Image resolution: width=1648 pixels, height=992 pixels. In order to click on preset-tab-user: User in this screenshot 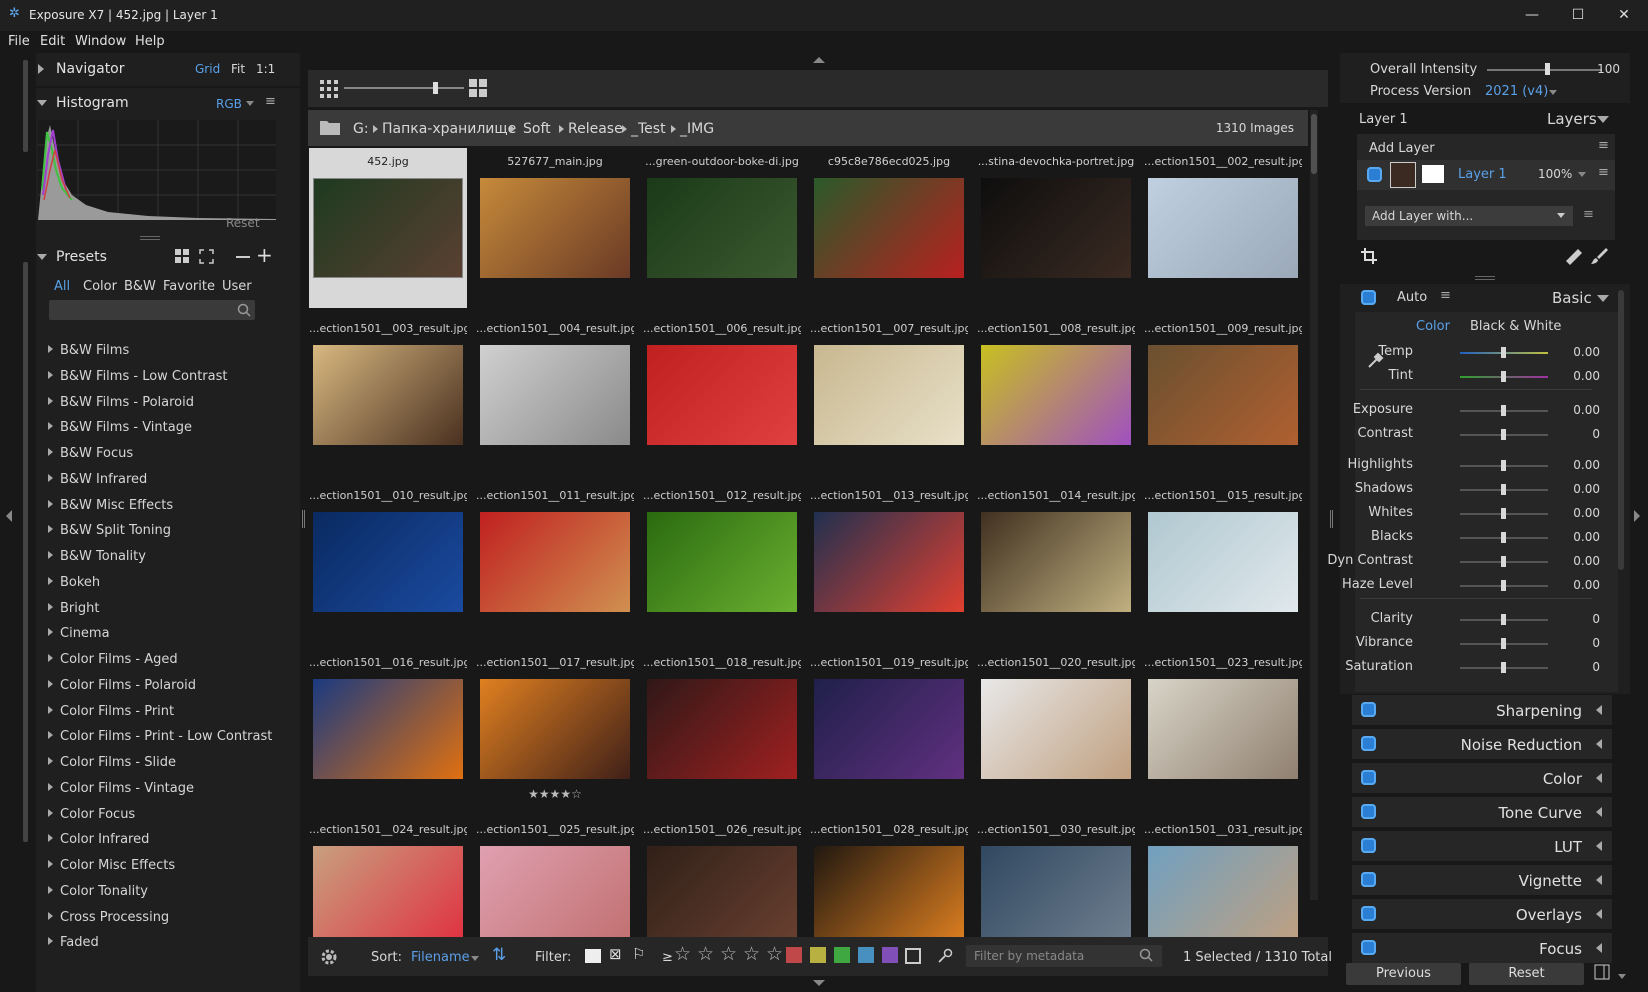, I will do `click(237, 286)`.